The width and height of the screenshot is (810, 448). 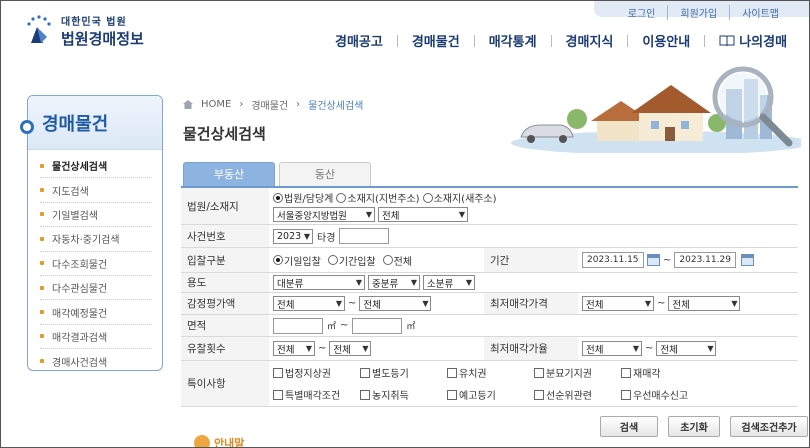 I want to click on login-link: 로그인, so click(x=642, y=12).